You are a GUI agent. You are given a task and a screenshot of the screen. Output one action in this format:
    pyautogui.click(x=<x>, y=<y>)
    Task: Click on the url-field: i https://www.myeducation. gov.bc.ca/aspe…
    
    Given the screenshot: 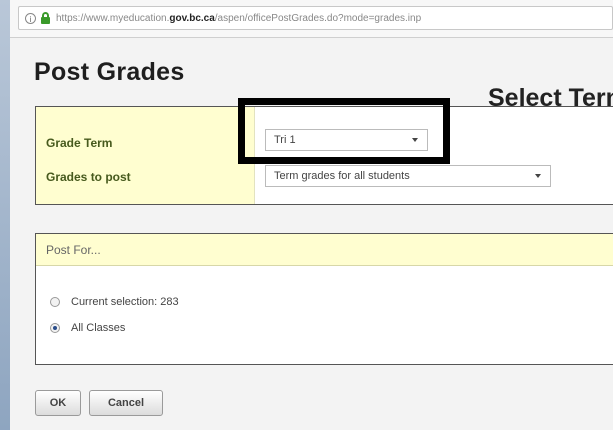 What is the action you would take?
    pyautogui.click(x=315, y=18)
    